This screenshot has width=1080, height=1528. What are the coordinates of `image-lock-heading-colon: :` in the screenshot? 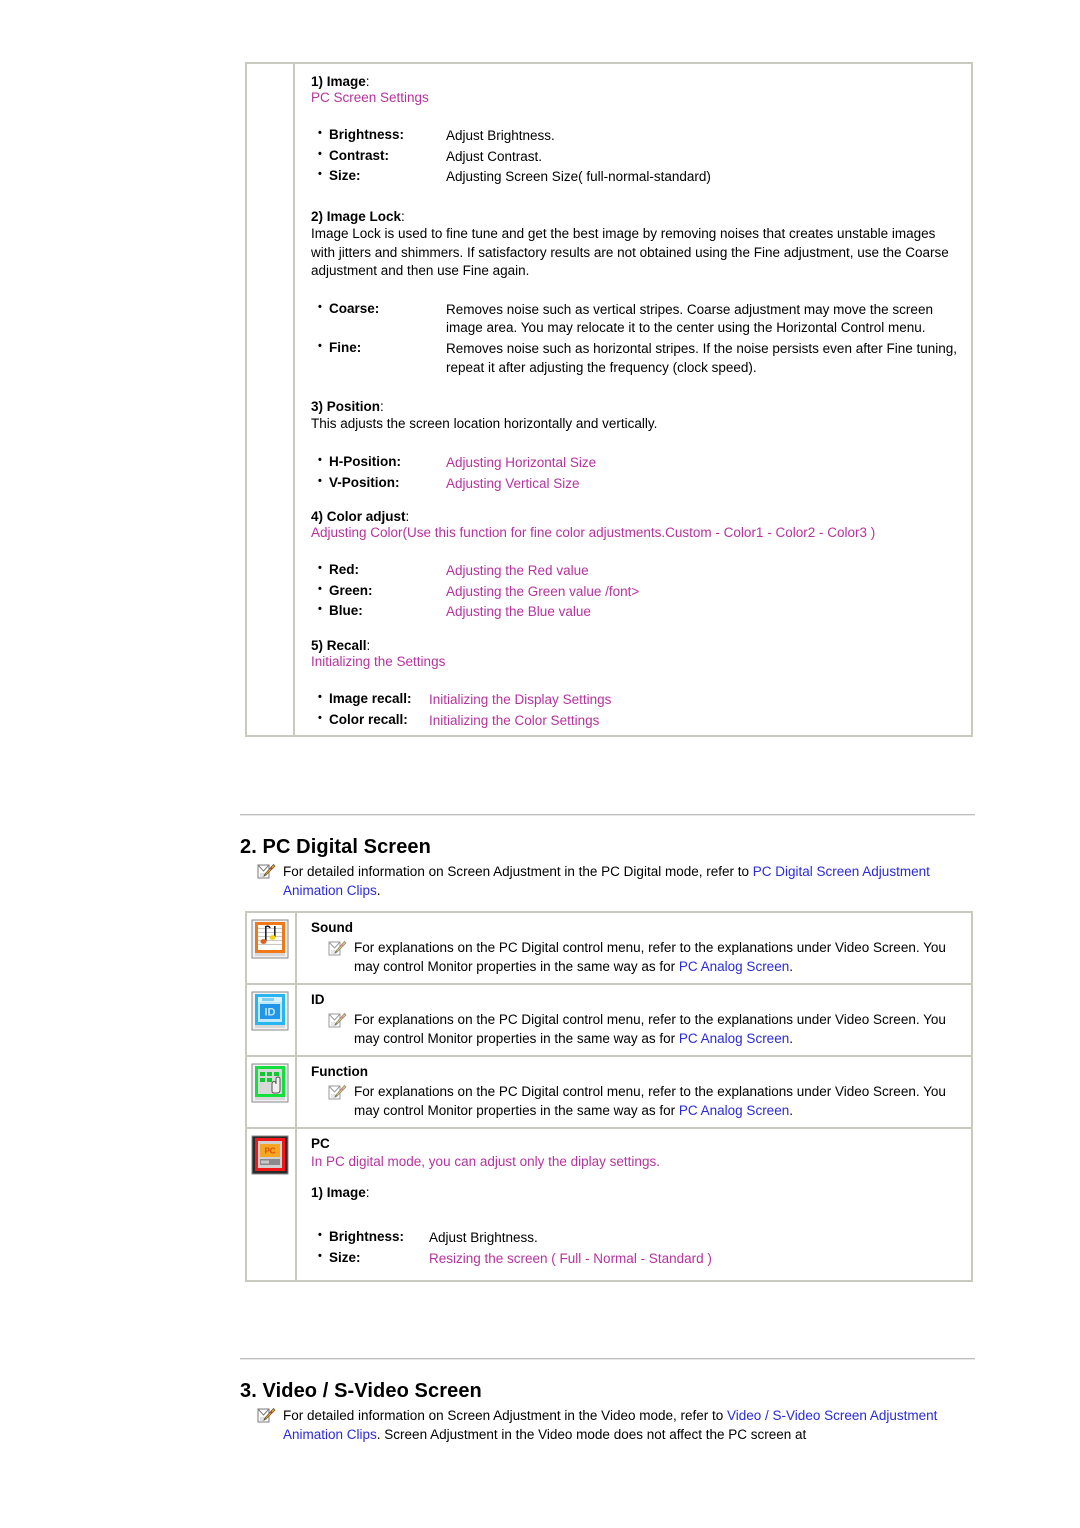 It's located at (403, 216).